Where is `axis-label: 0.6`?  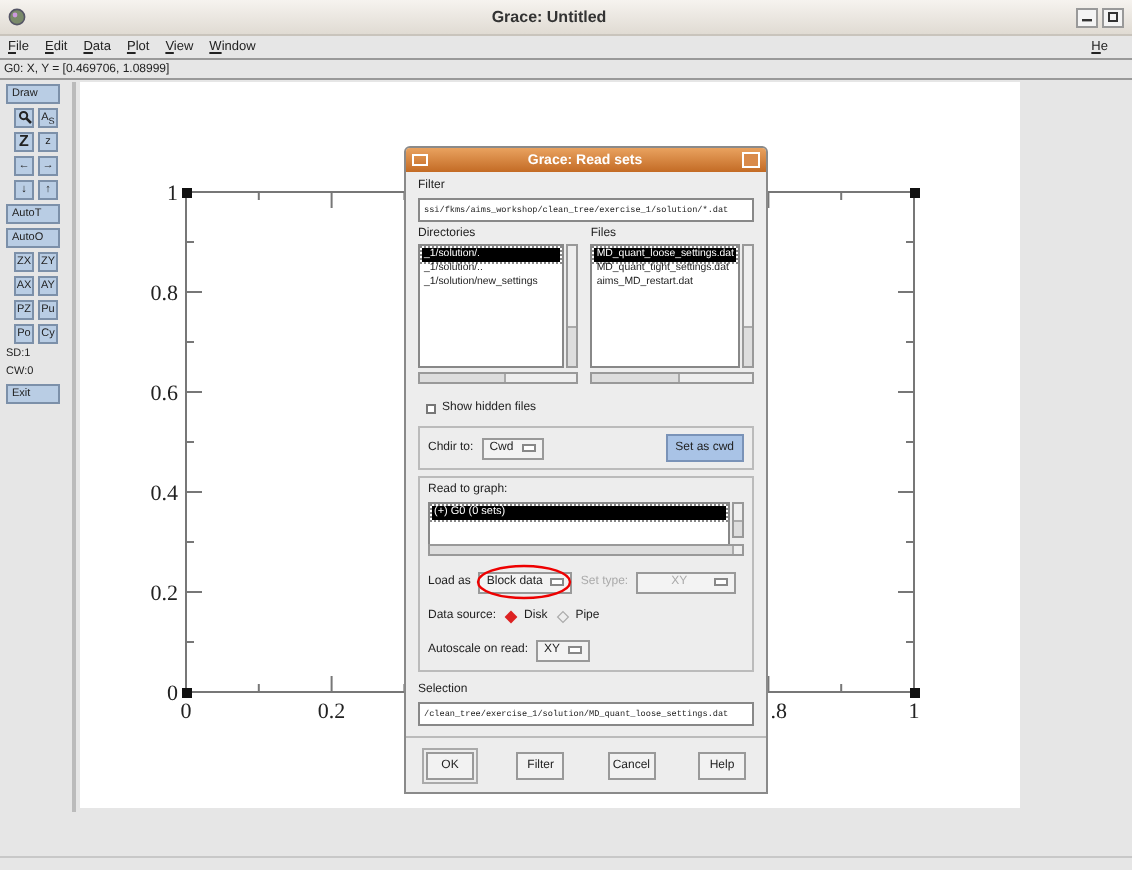
axis-label: 0.6 is located at coordinates (164, 394).